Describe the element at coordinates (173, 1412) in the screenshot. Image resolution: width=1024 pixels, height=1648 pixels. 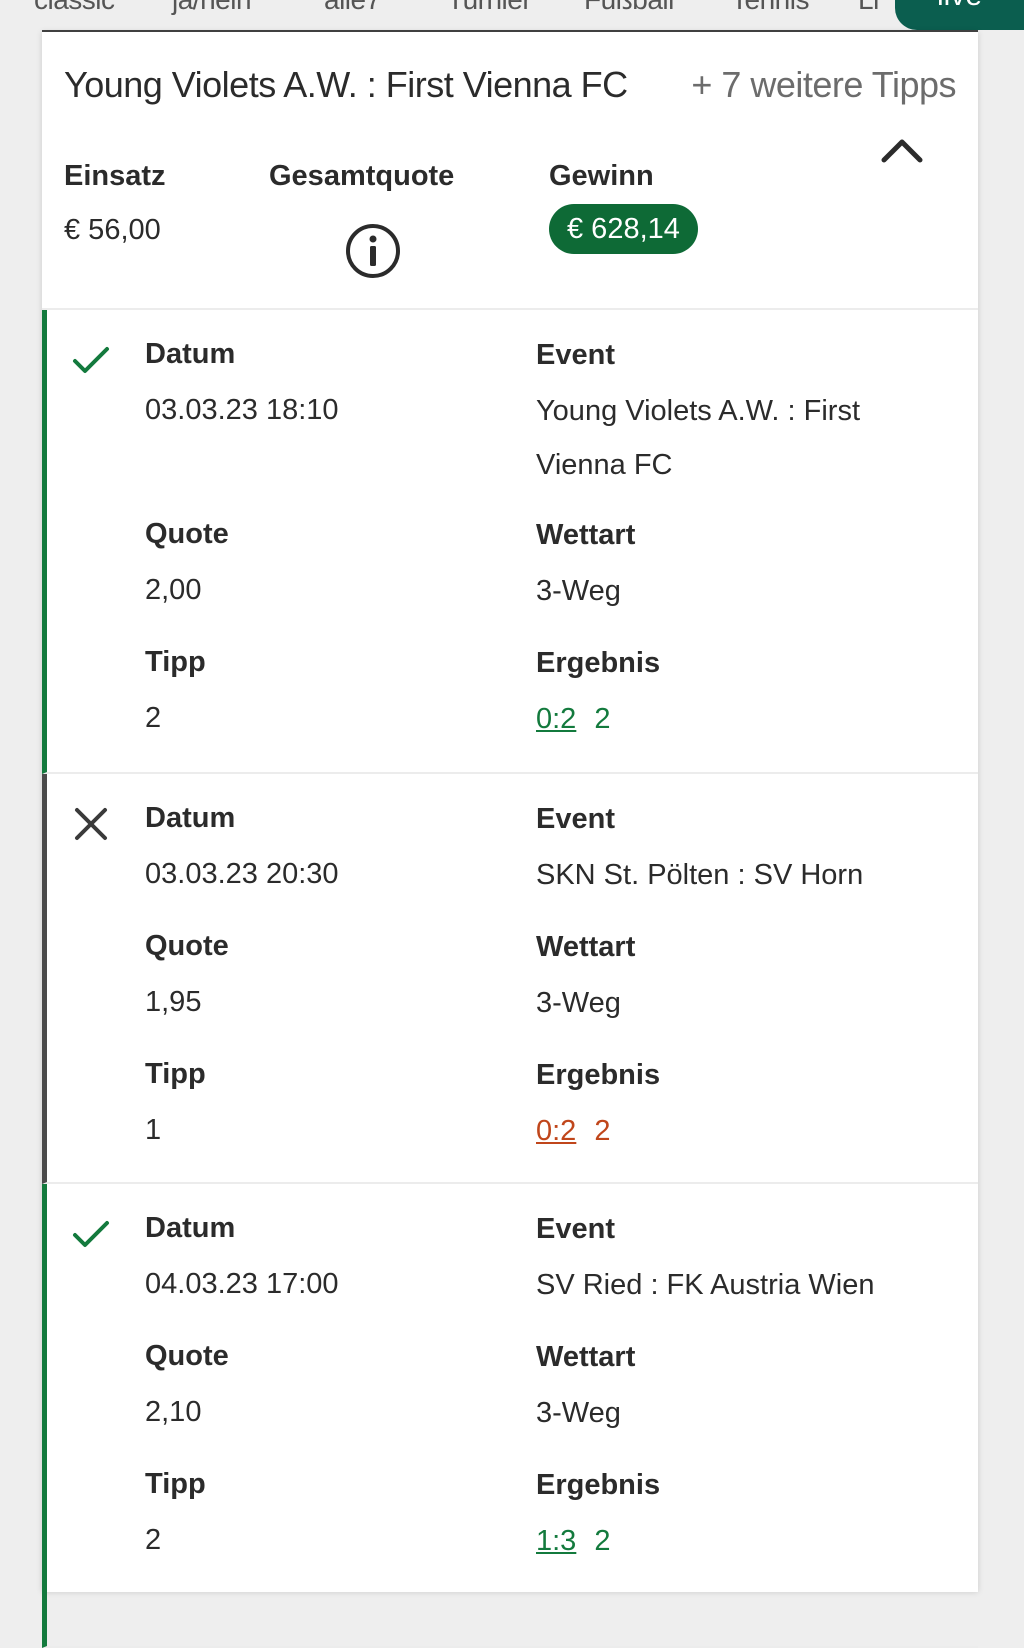
I see `quote-value: 2,10` at that location.